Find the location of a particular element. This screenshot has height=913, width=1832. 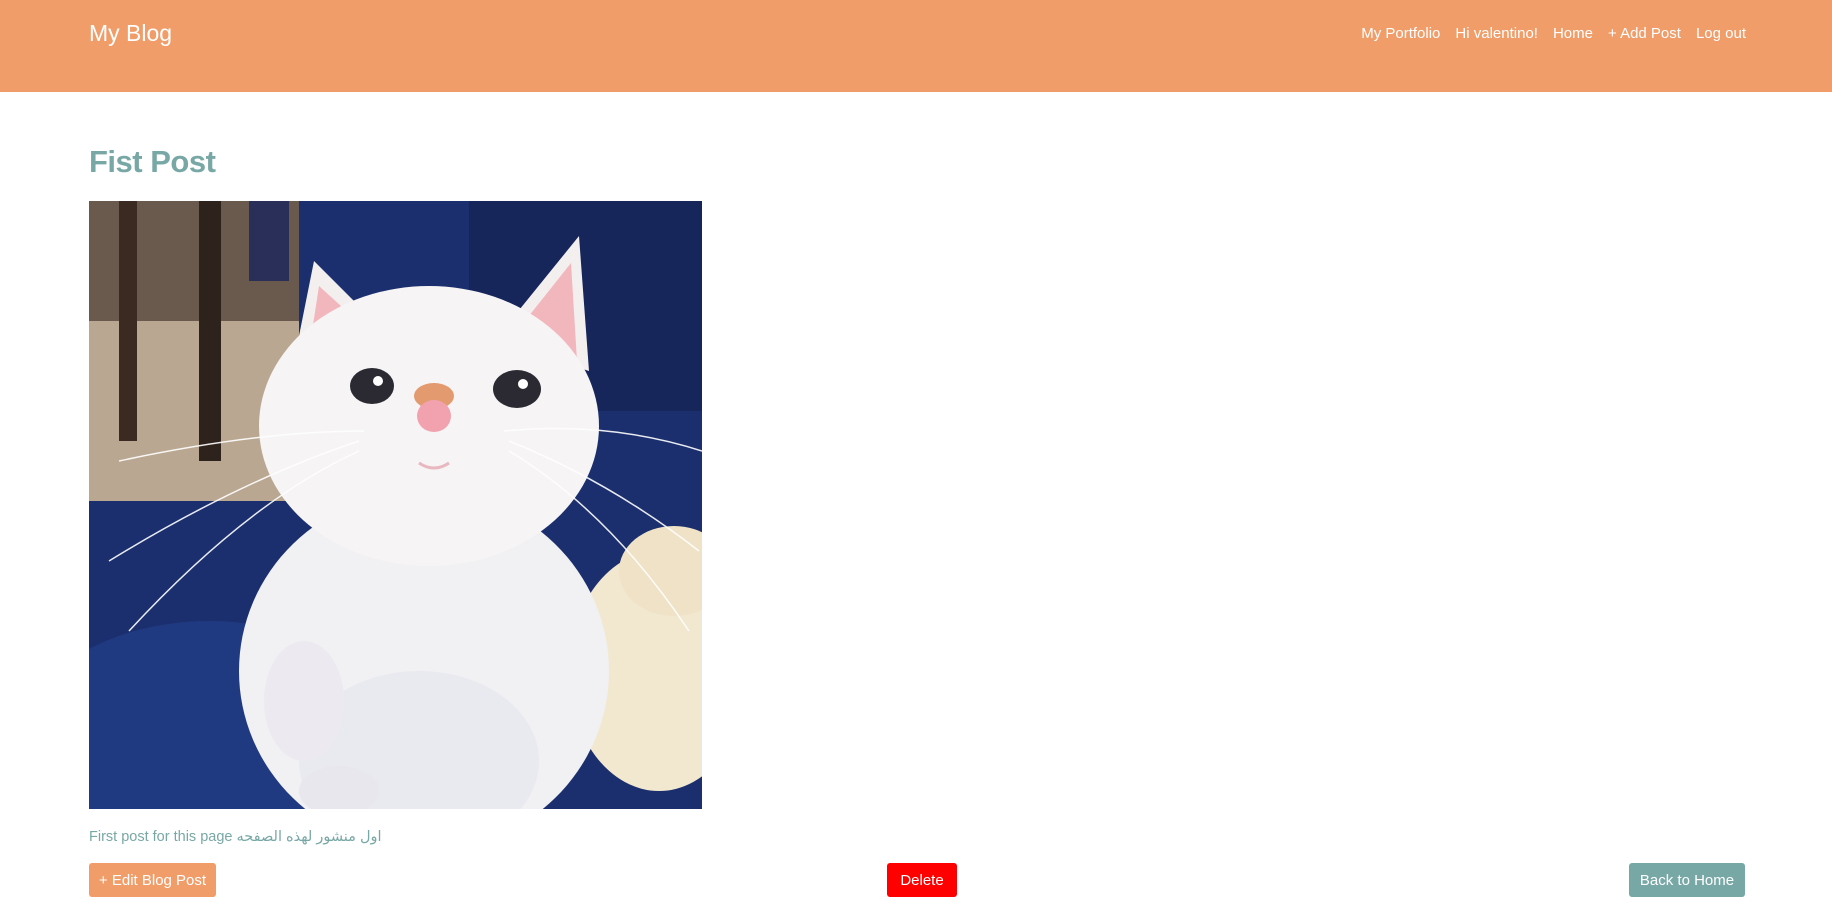

delete-post-button: Delete is located at coordinates (922, 880).